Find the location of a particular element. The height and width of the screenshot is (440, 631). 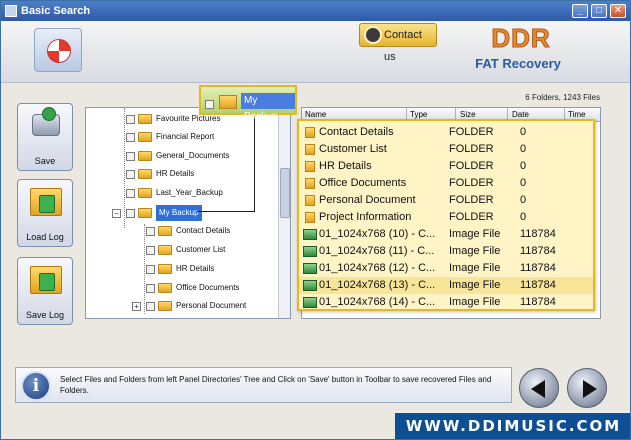

contact-us-label: Contact us is located at coordinates (403, 46).